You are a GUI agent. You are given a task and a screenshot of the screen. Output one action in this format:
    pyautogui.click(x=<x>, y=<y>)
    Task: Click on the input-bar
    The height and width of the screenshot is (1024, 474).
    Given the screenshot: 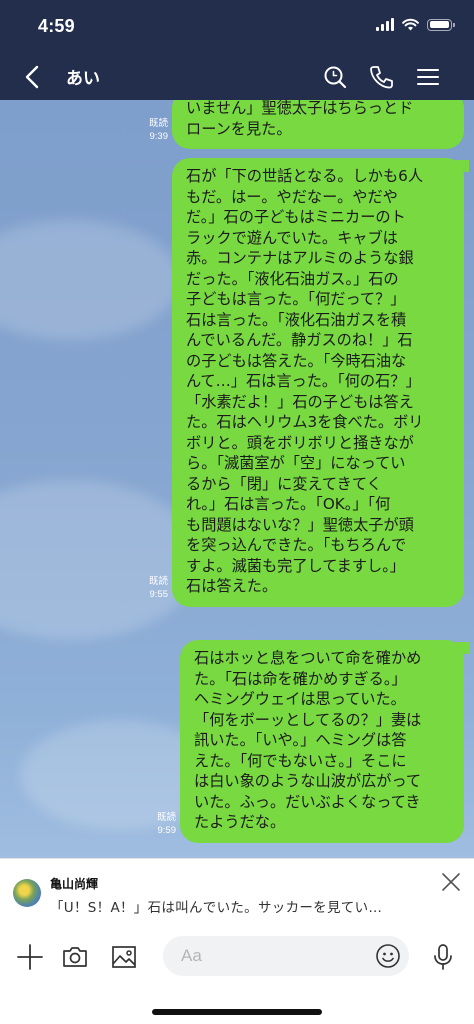 What is the action you would take?
    pyautogui.click(x=237, y=976)
    